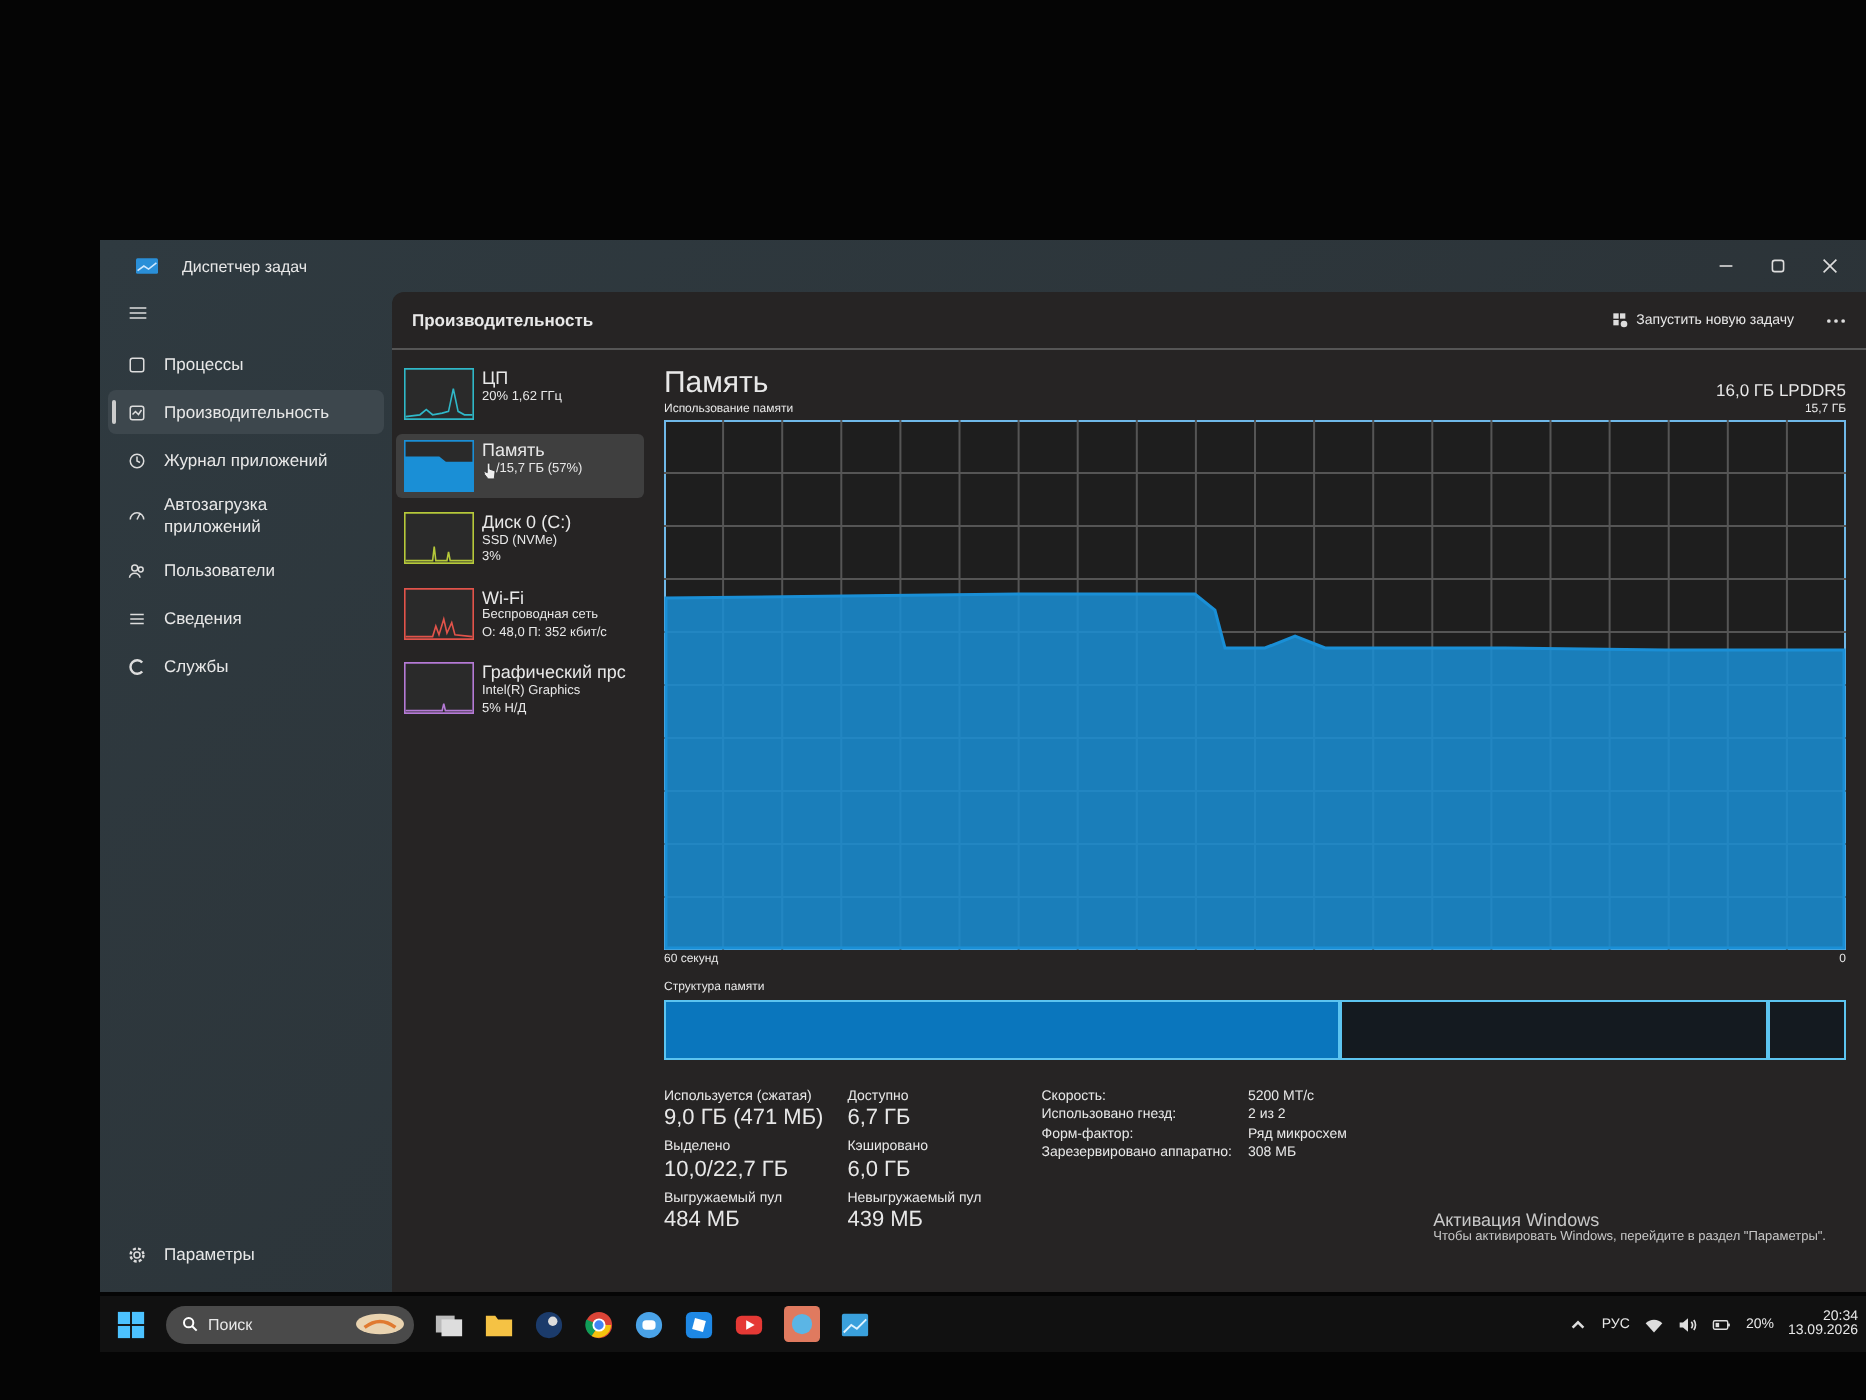 This screenshot has height=1400, width=1866. I want to click on nav-item: Процессы, so click(246, 364).